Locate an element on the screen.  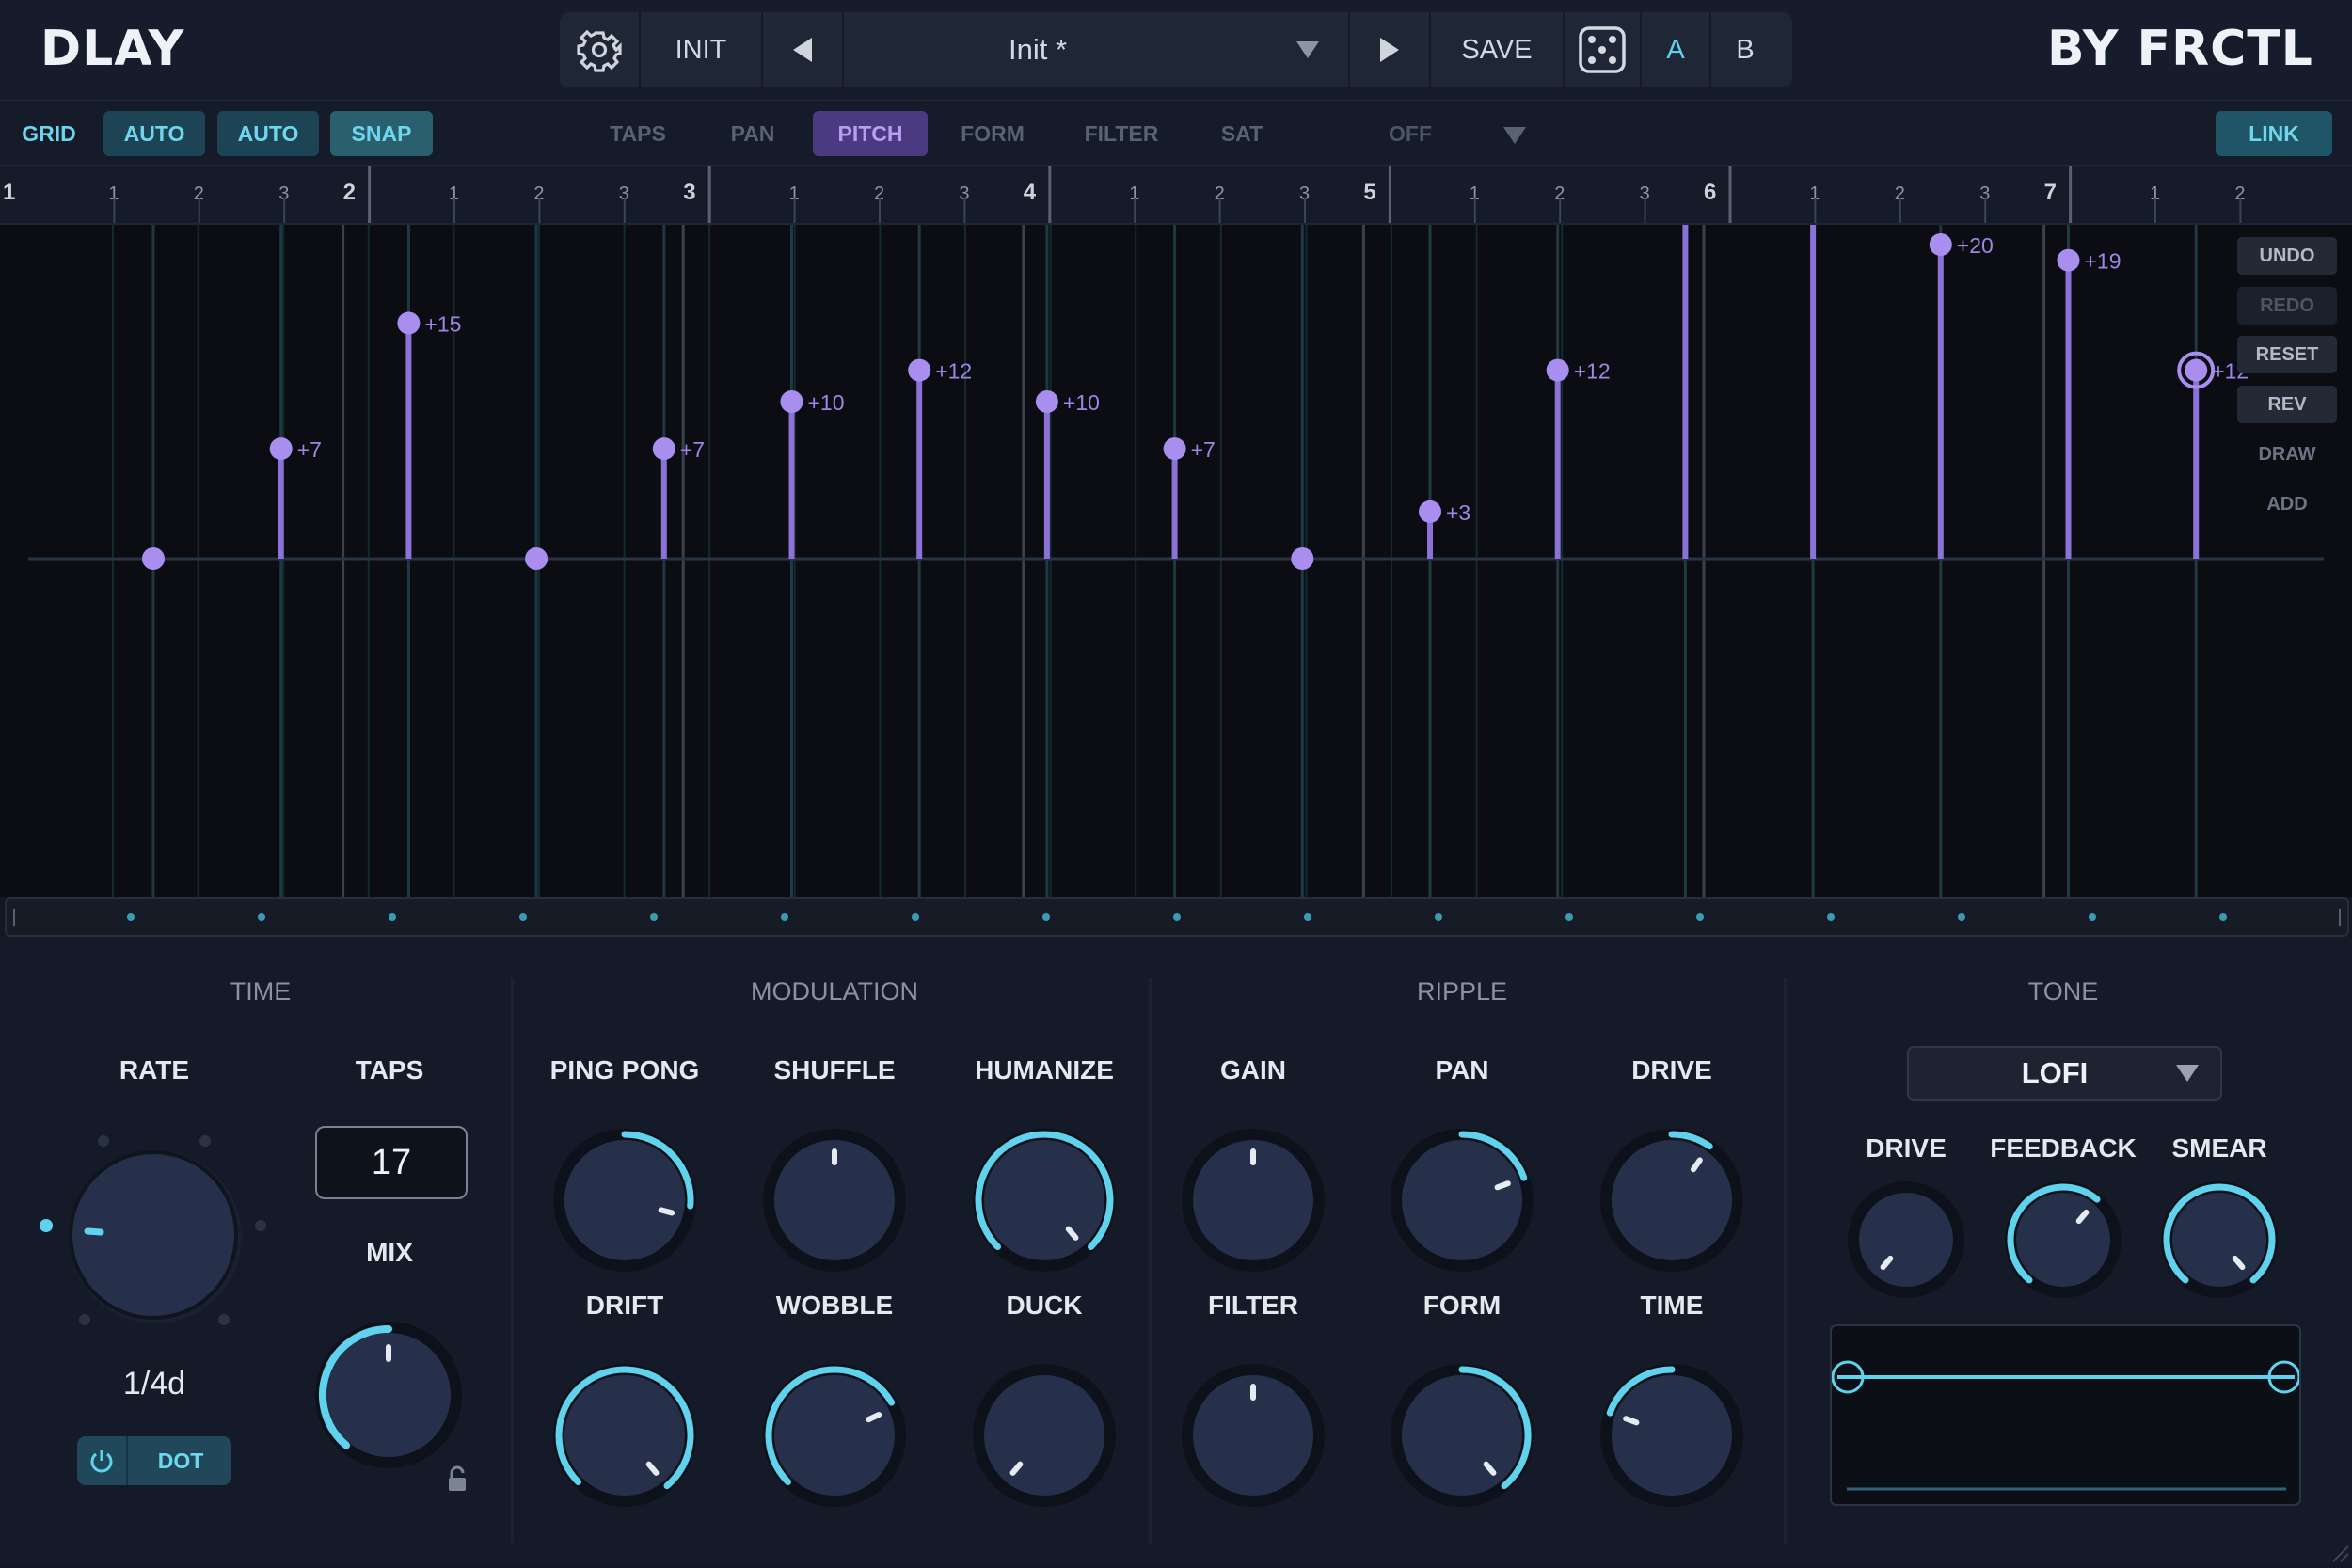
time-knob is located at coordinates (1672, 1435).